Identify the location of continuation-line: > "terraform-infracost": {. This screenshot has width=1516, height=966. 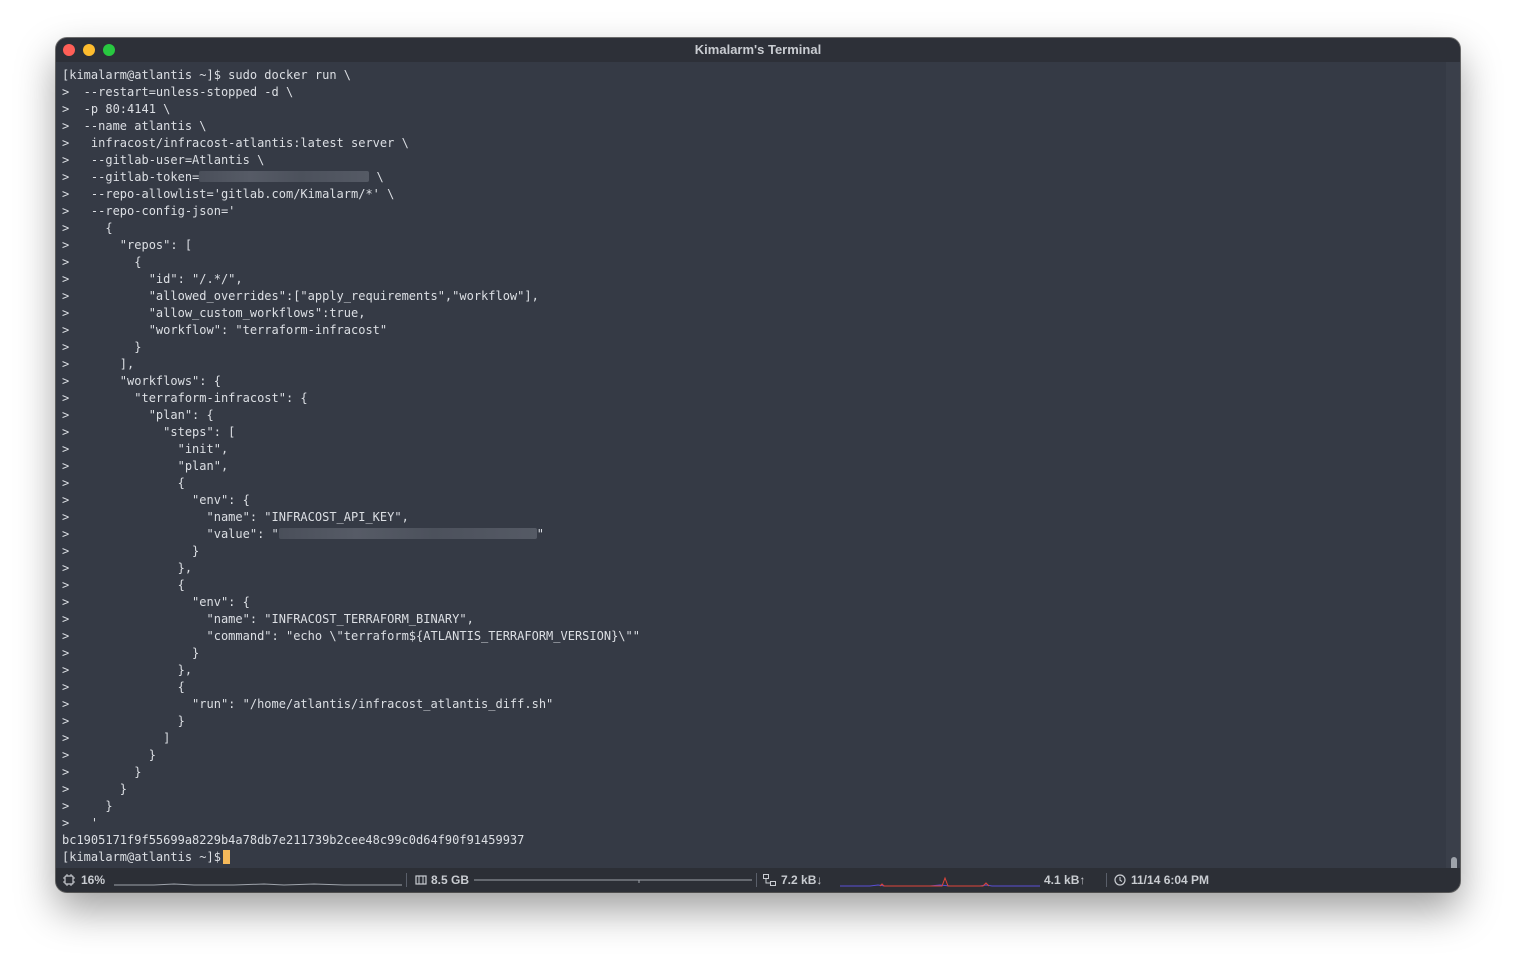
(185, 398).